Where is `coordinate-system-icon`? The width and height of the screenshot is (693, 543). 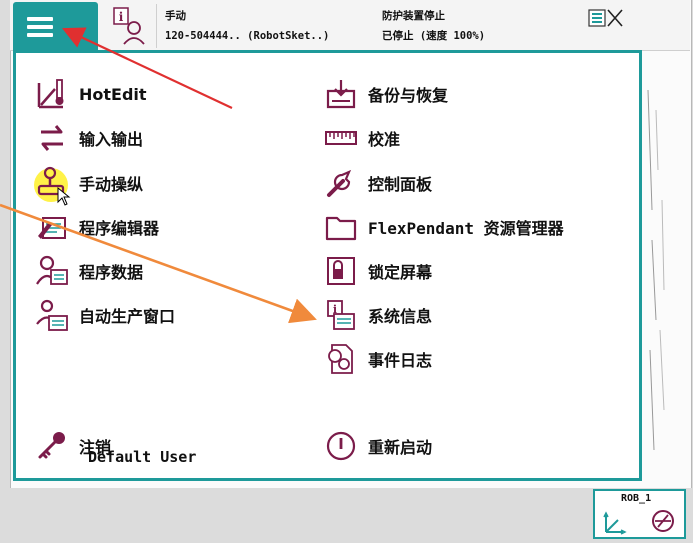 coordinate-system-icon is located at coordinates (615, 523).